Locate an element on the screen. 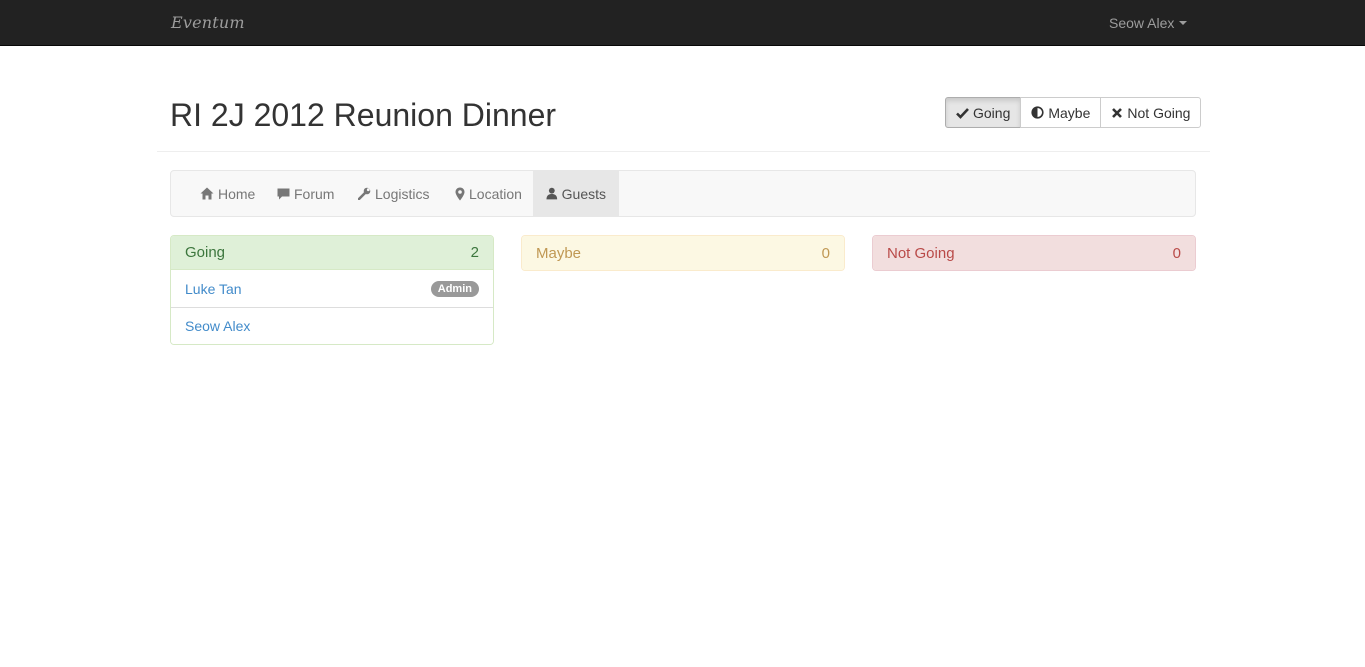 The height and width of the screenshot is (667, 1365). user-menu-dropdown: Seow Alex is located at coordinates (1148, 23).